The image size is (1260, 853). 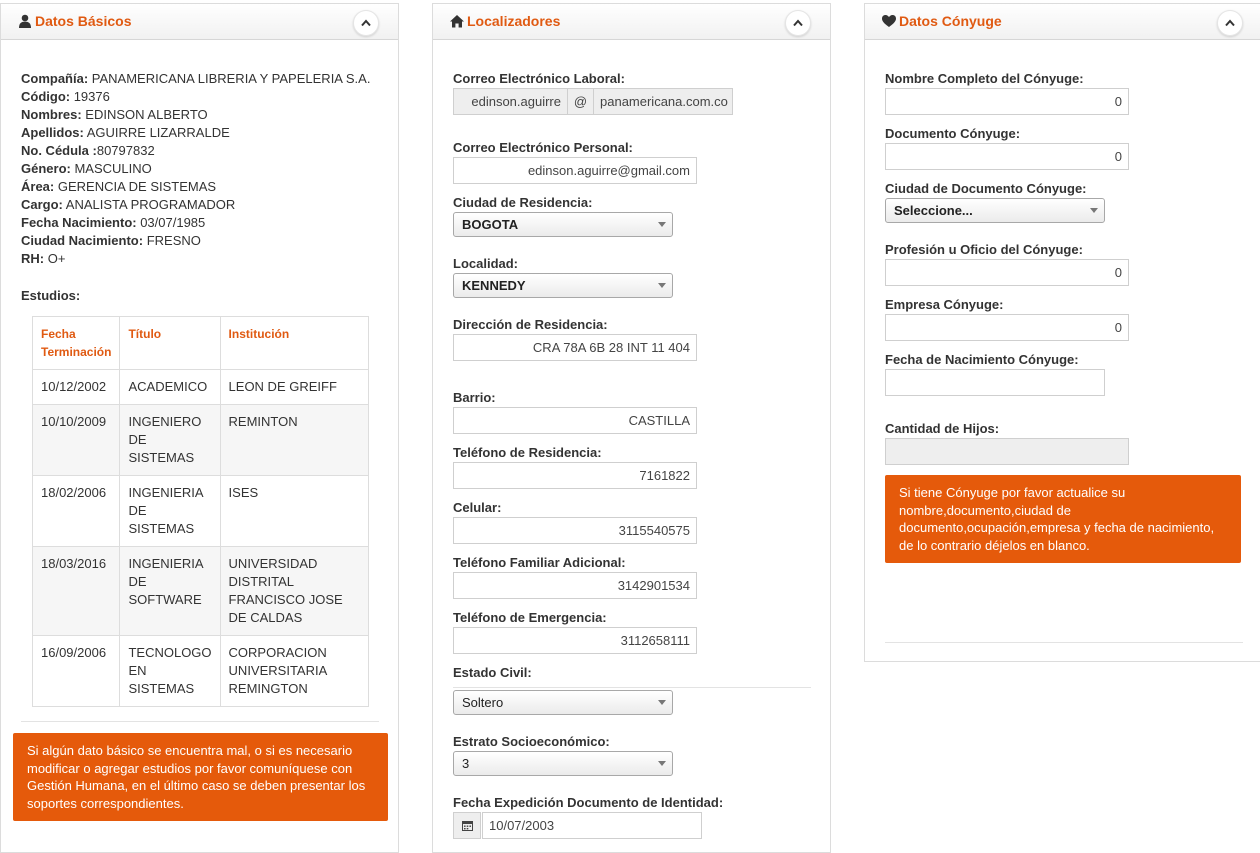 I want to click on home-phone-label: Teléfono de Residencia:, so click(x=527, y=452).